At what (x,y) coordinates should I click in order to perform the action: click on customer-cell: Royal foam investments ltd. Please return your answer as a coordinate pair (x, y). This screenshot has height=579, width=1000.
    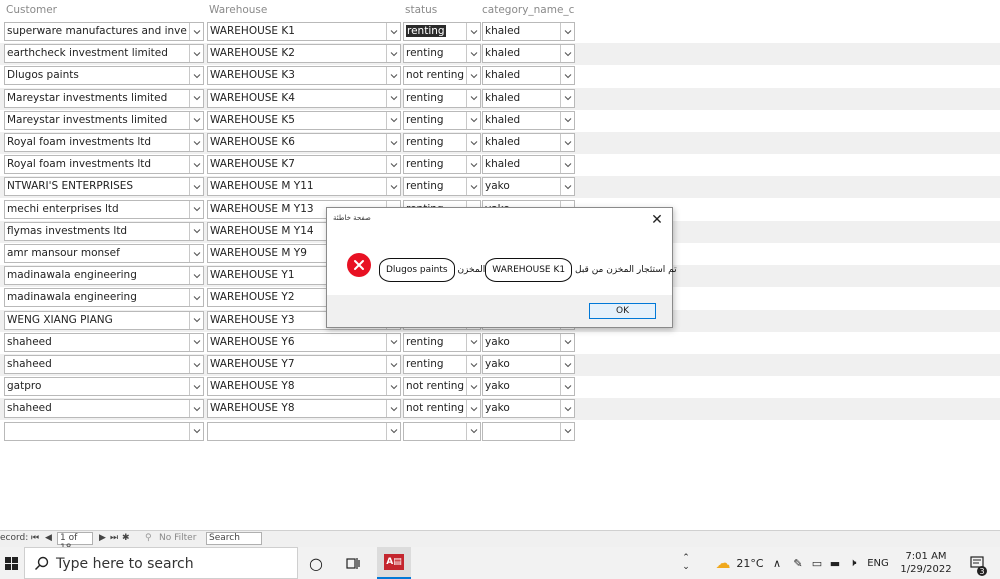
    Looking at the image, I should click on (104, 165).